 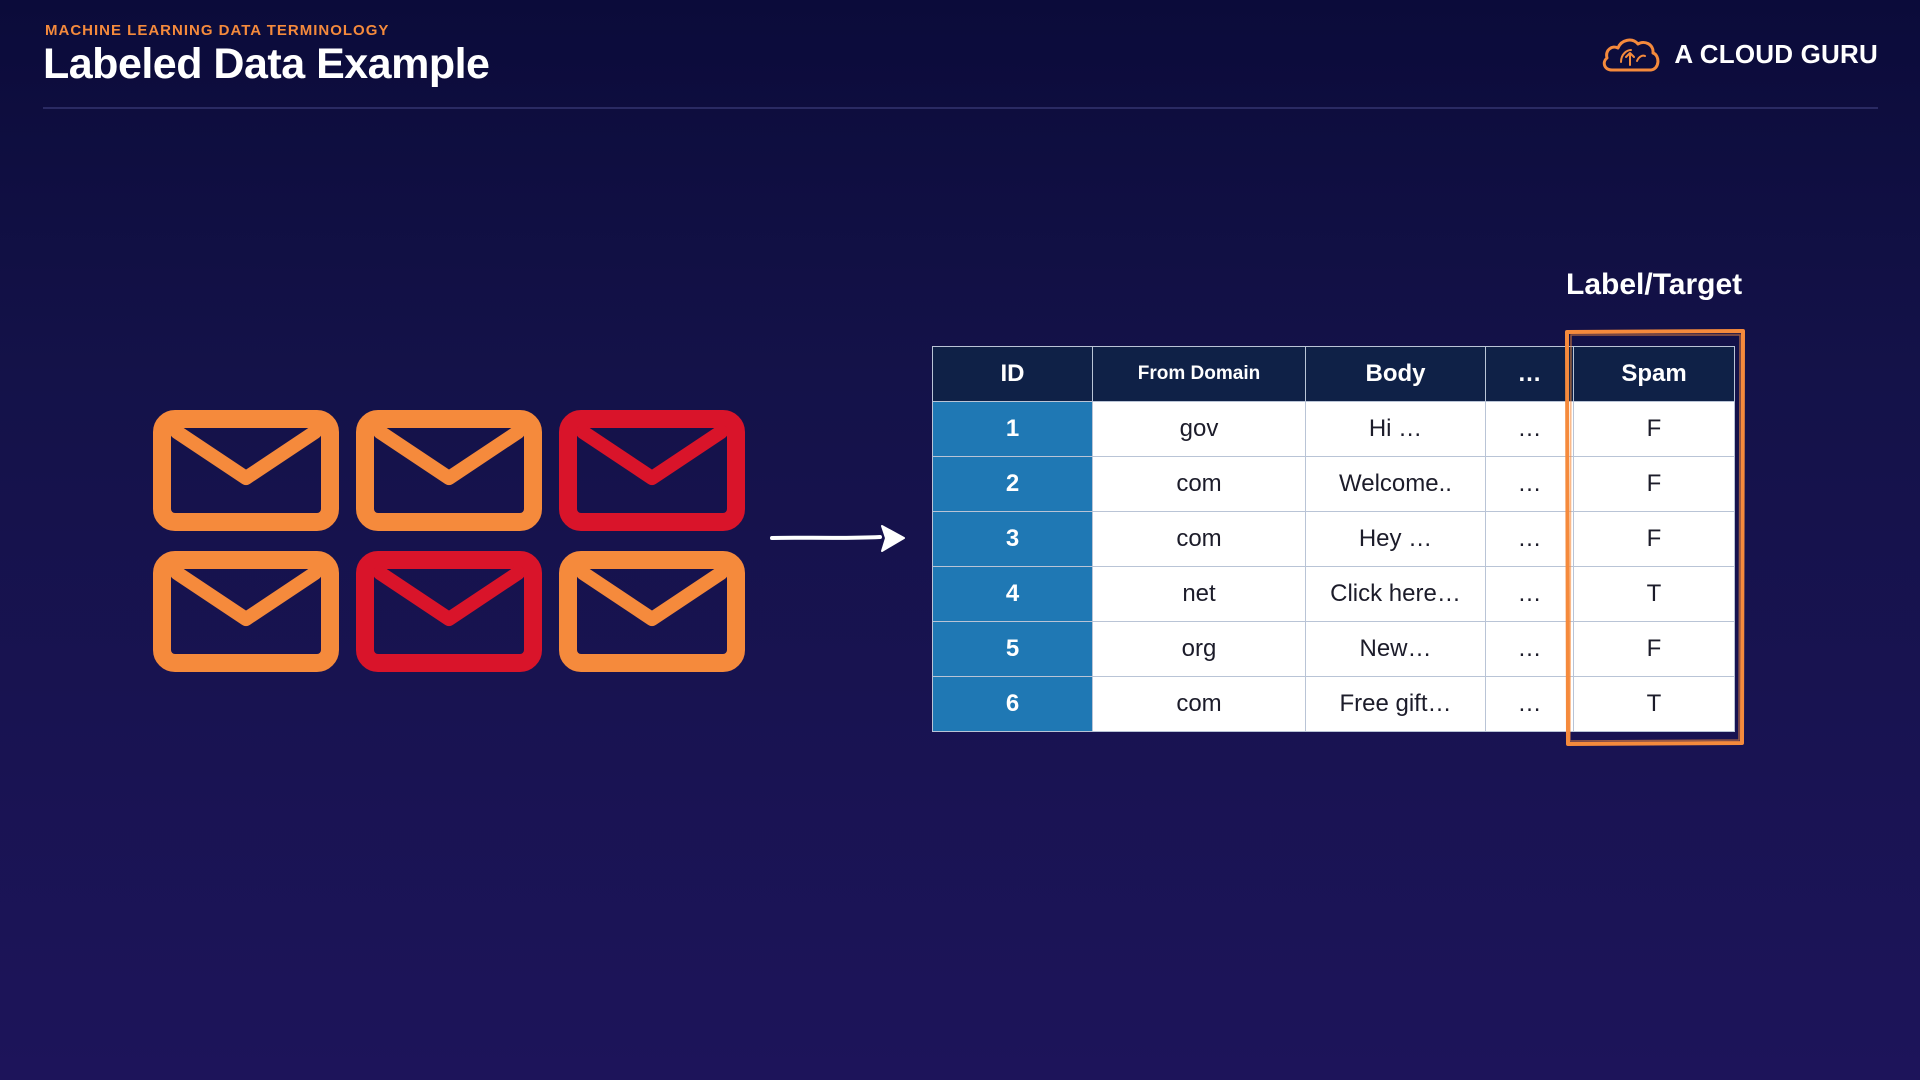 I want to click on column-header-id: ID, so click(x=1012, y=374).